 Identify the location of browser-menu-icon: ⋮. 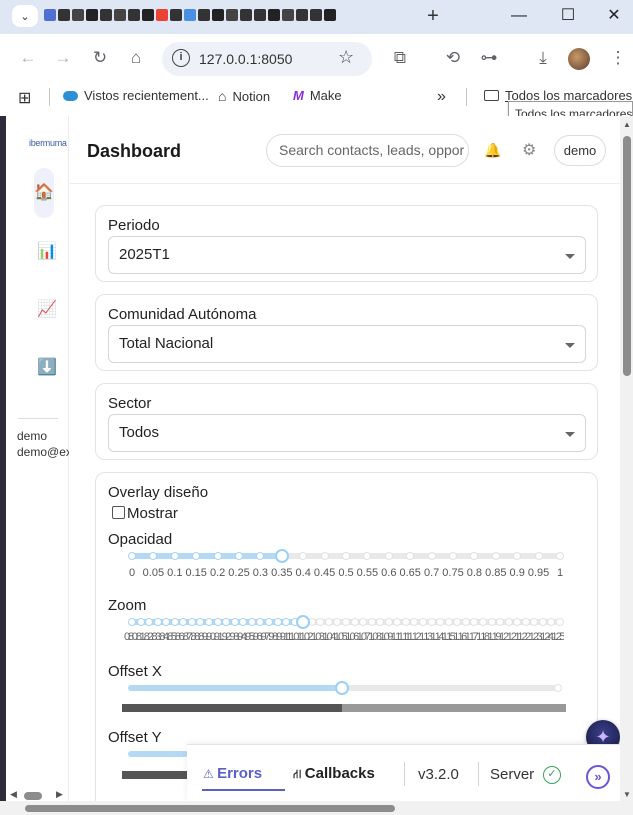
(618, 58).